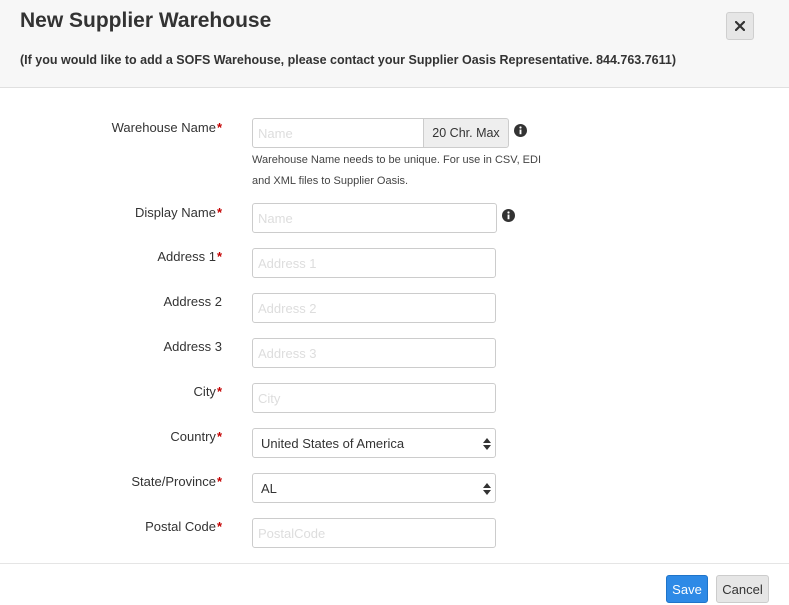 The width and height of the screenshot is (789, 605). Describe the element at coordinates (186, 256) in the screenshot. I see `address1-label-text: Address 1` at that location.